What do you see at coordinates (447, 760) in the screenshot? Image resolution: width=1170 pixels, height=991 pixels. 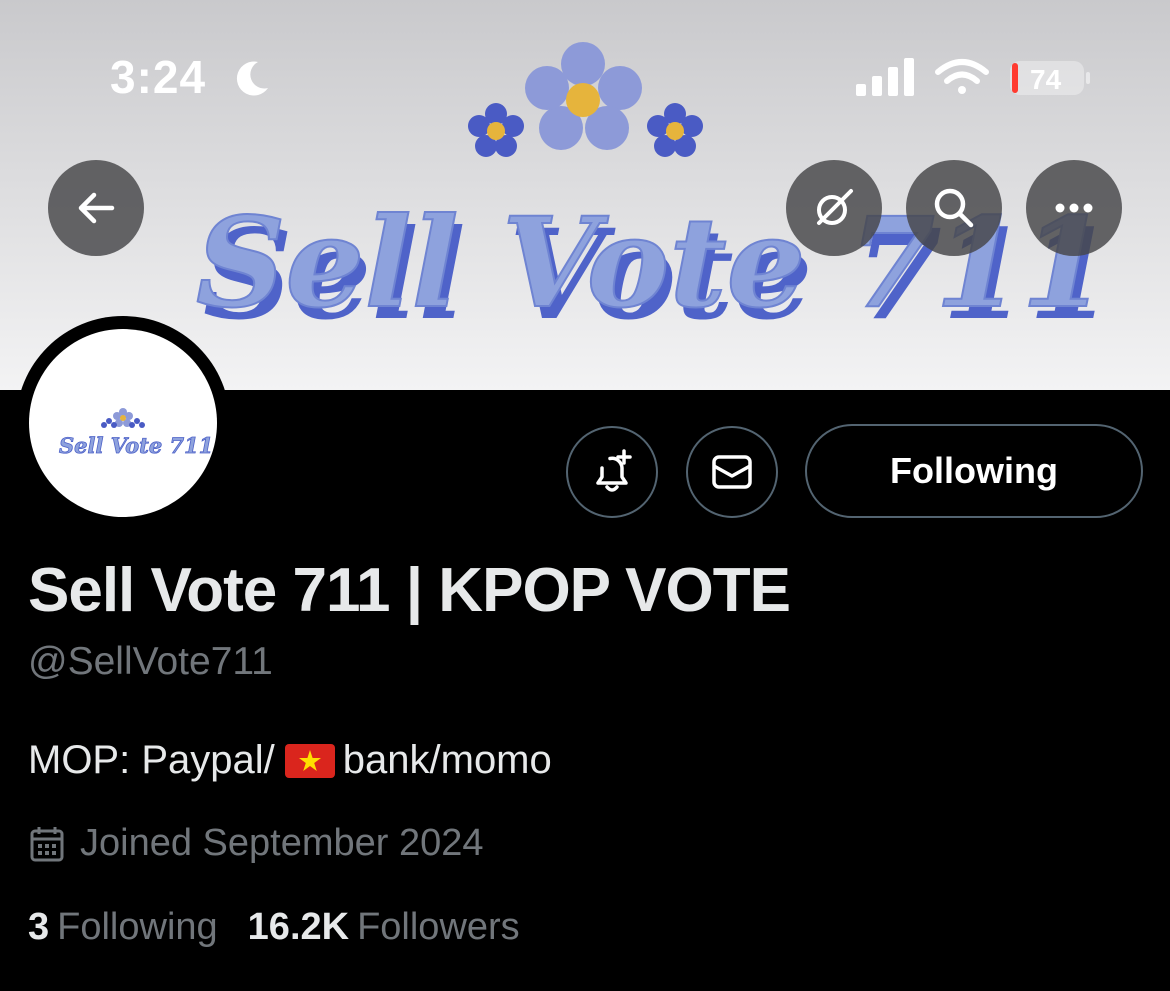 I see `bio-suffix: bank/momo` at bounding box center [447, 760].